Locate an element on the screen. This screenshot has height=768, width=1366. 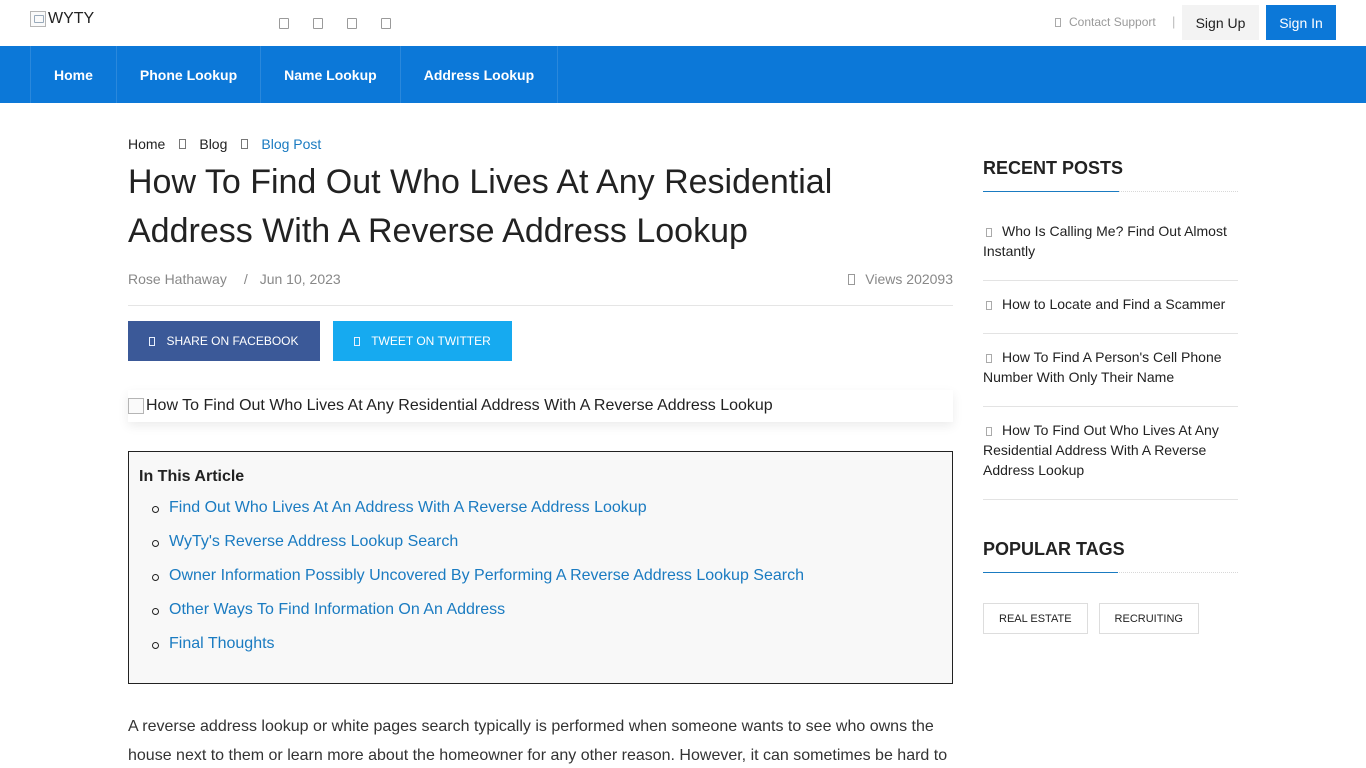
sign-up-button: Sign Up is located at coordinates (1220, 22).